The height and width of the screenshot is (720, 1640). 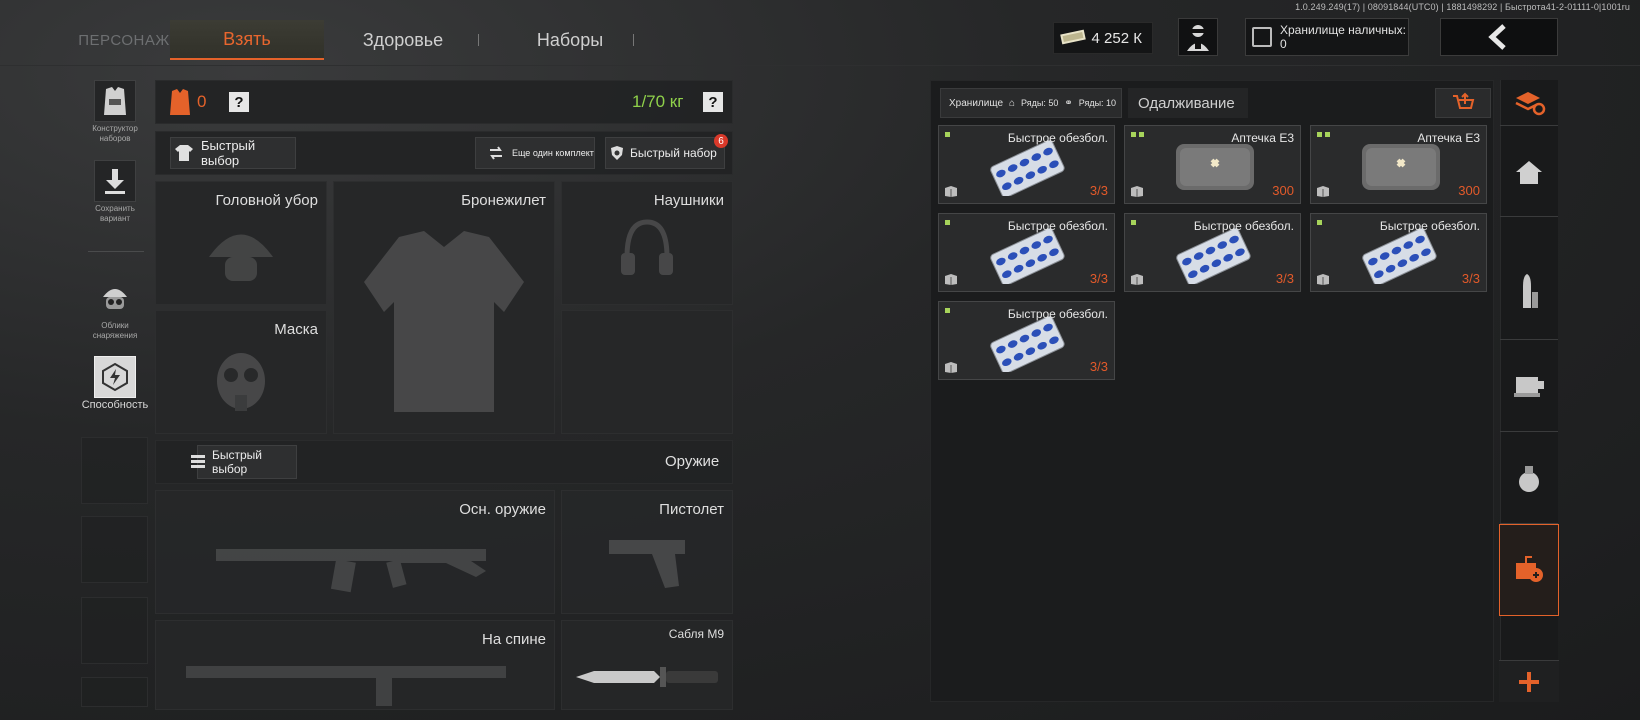 I want to click on save-variant-button: Сохранить вариант, so click(x=115, y=192).